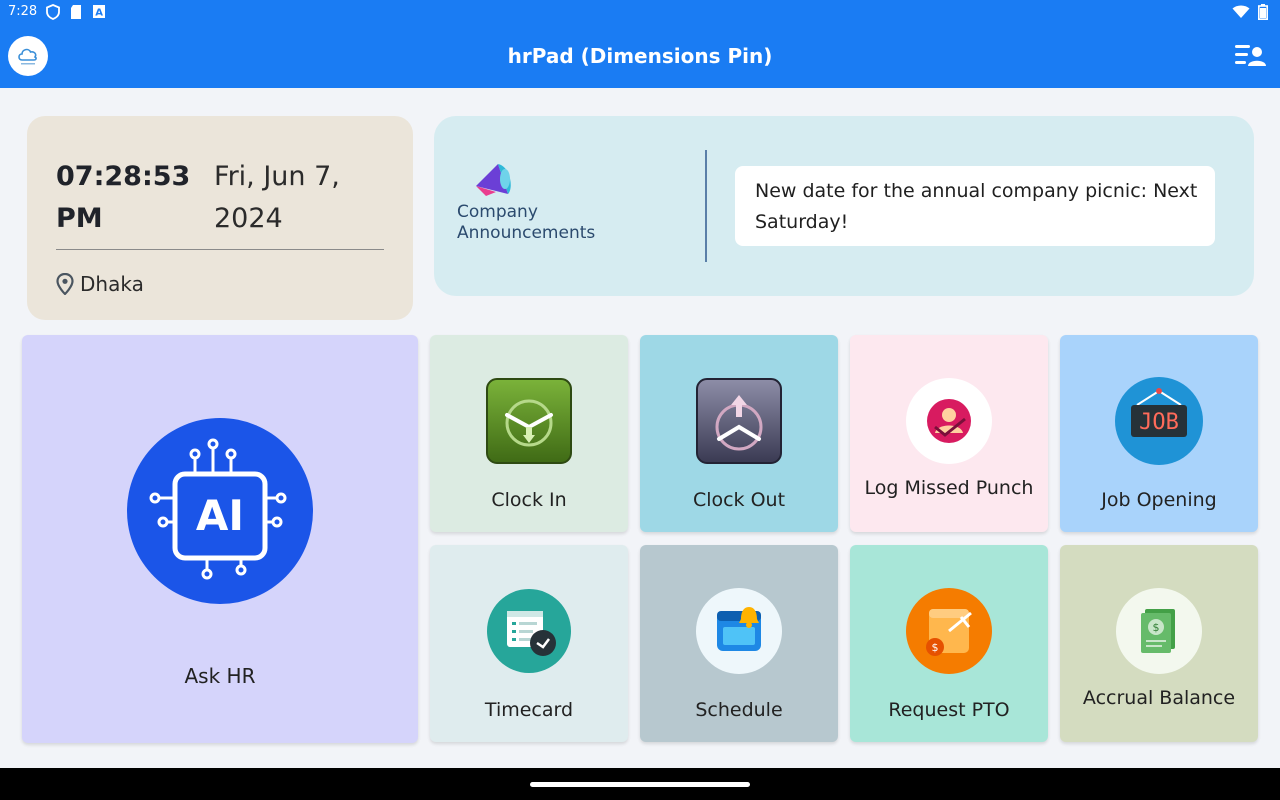 This screenshot has height=800, width=1280. I want to click on location: Dhaka, so click(100, 284).